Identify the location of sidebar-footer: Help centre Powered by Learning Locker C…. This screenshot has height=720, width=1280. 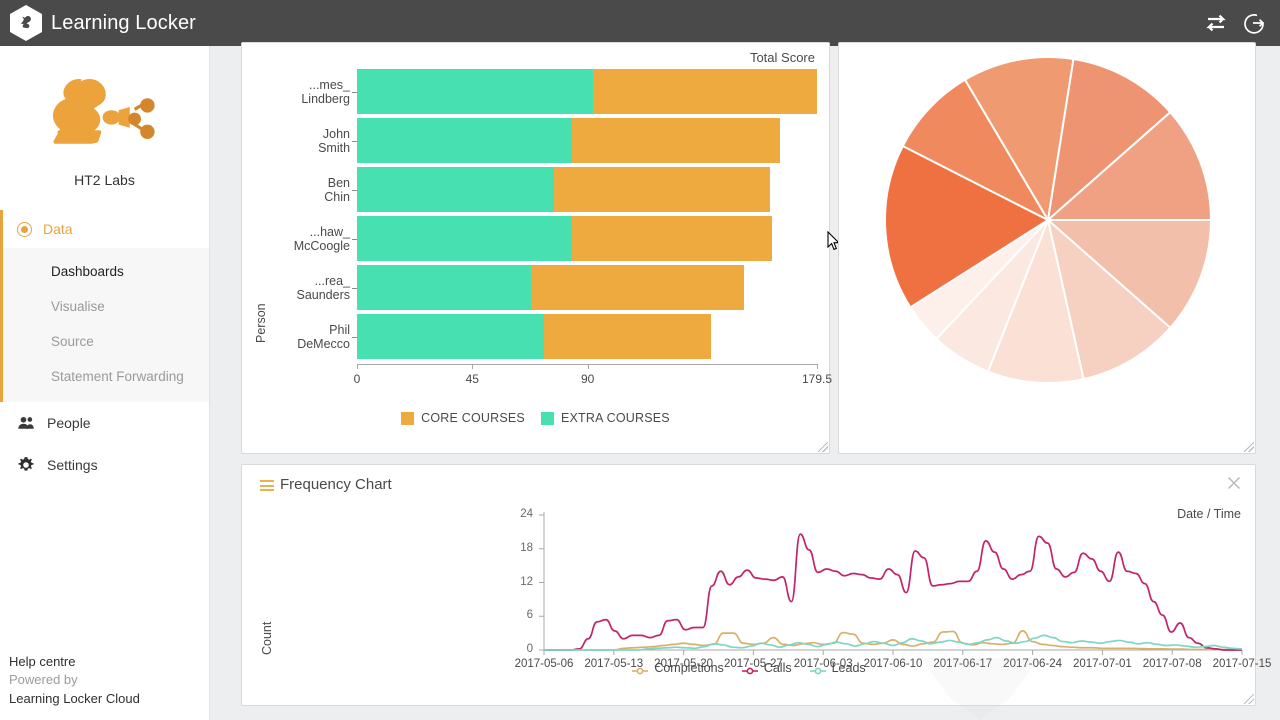
(74, 681).